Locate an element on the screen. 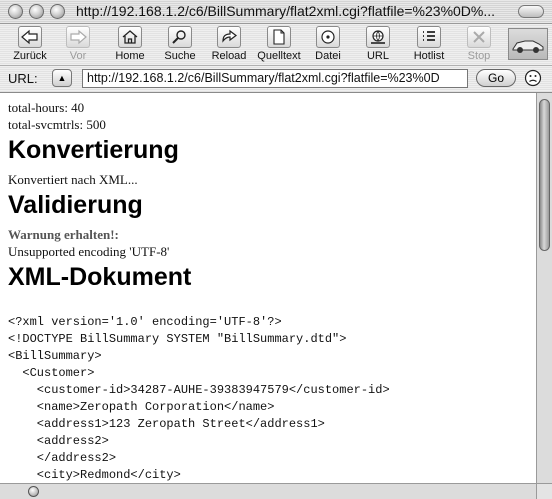 The width and height of the screenshot is (552, 499). xml-line: <name>Zeropath Corporation</name> is located at coordinates (141, 407).